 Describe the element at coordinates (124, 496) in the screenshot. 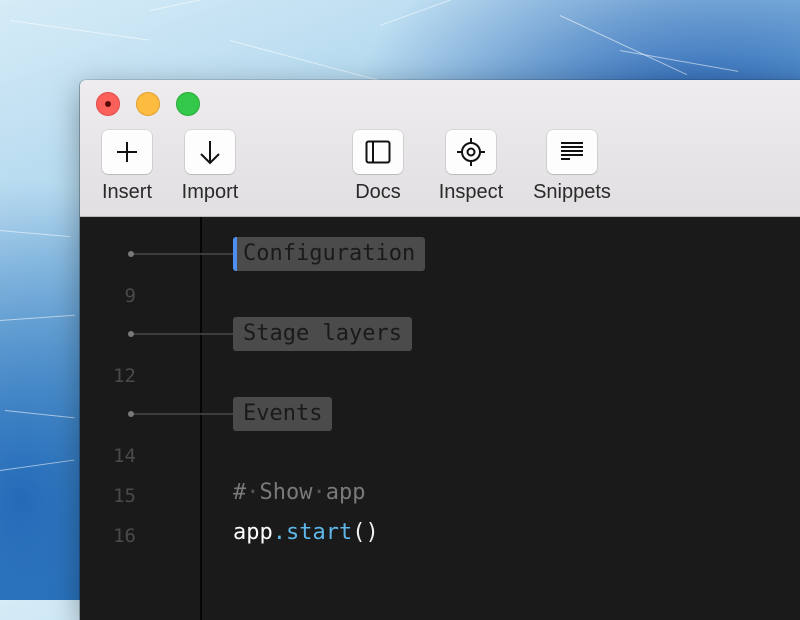

I see `line-number: 15` at that location.